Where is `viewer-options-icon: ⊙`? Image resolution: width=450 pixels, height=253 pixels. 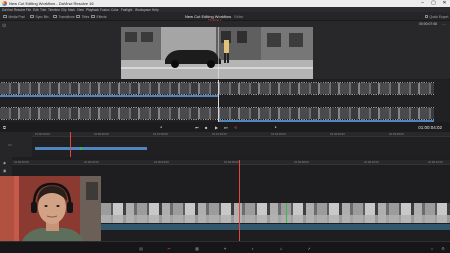
viewer-options-icon: ⊙ is located at coordinates (4, 26).